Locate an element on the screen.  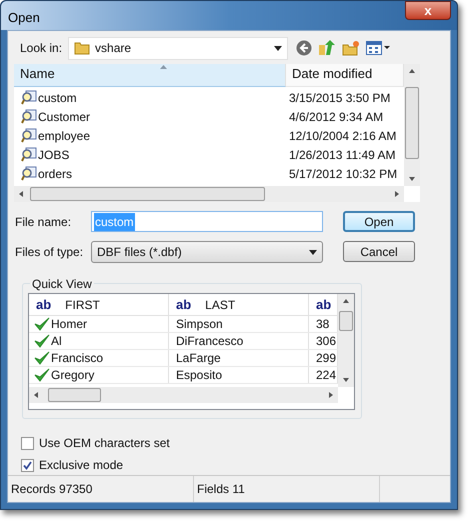
checkbox-label: Use OEM characters set is located at coordinates (104, 443).